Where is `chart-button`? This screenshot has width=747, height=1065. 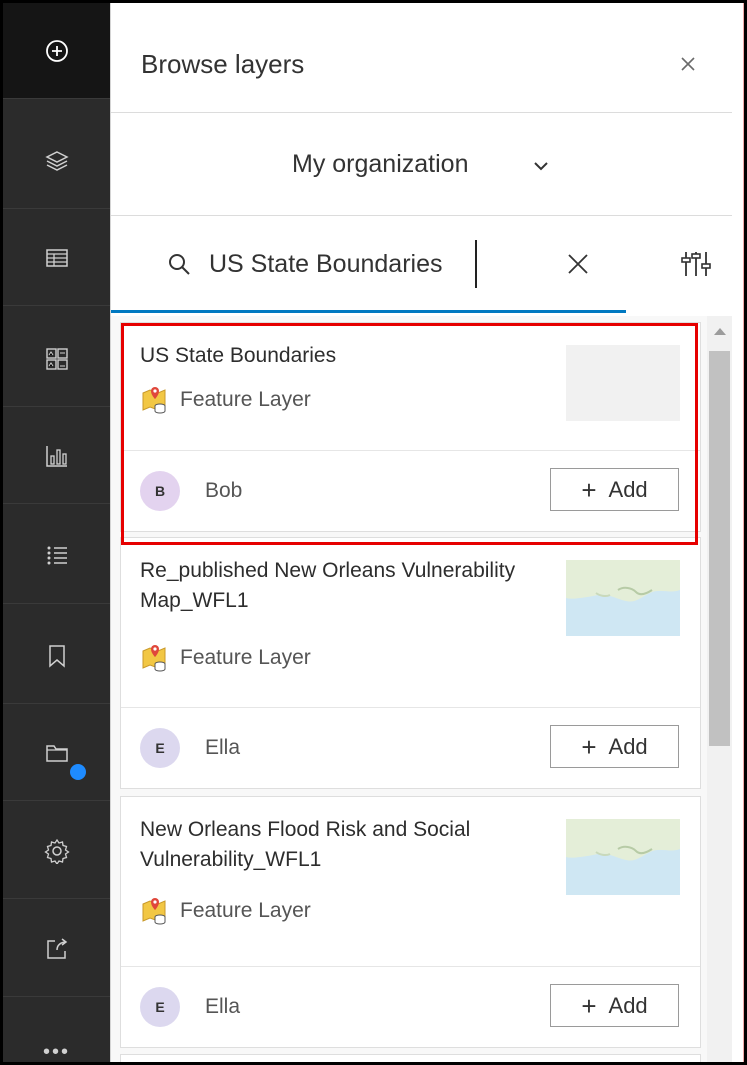
chart-button is located at coordinates (56, 456).